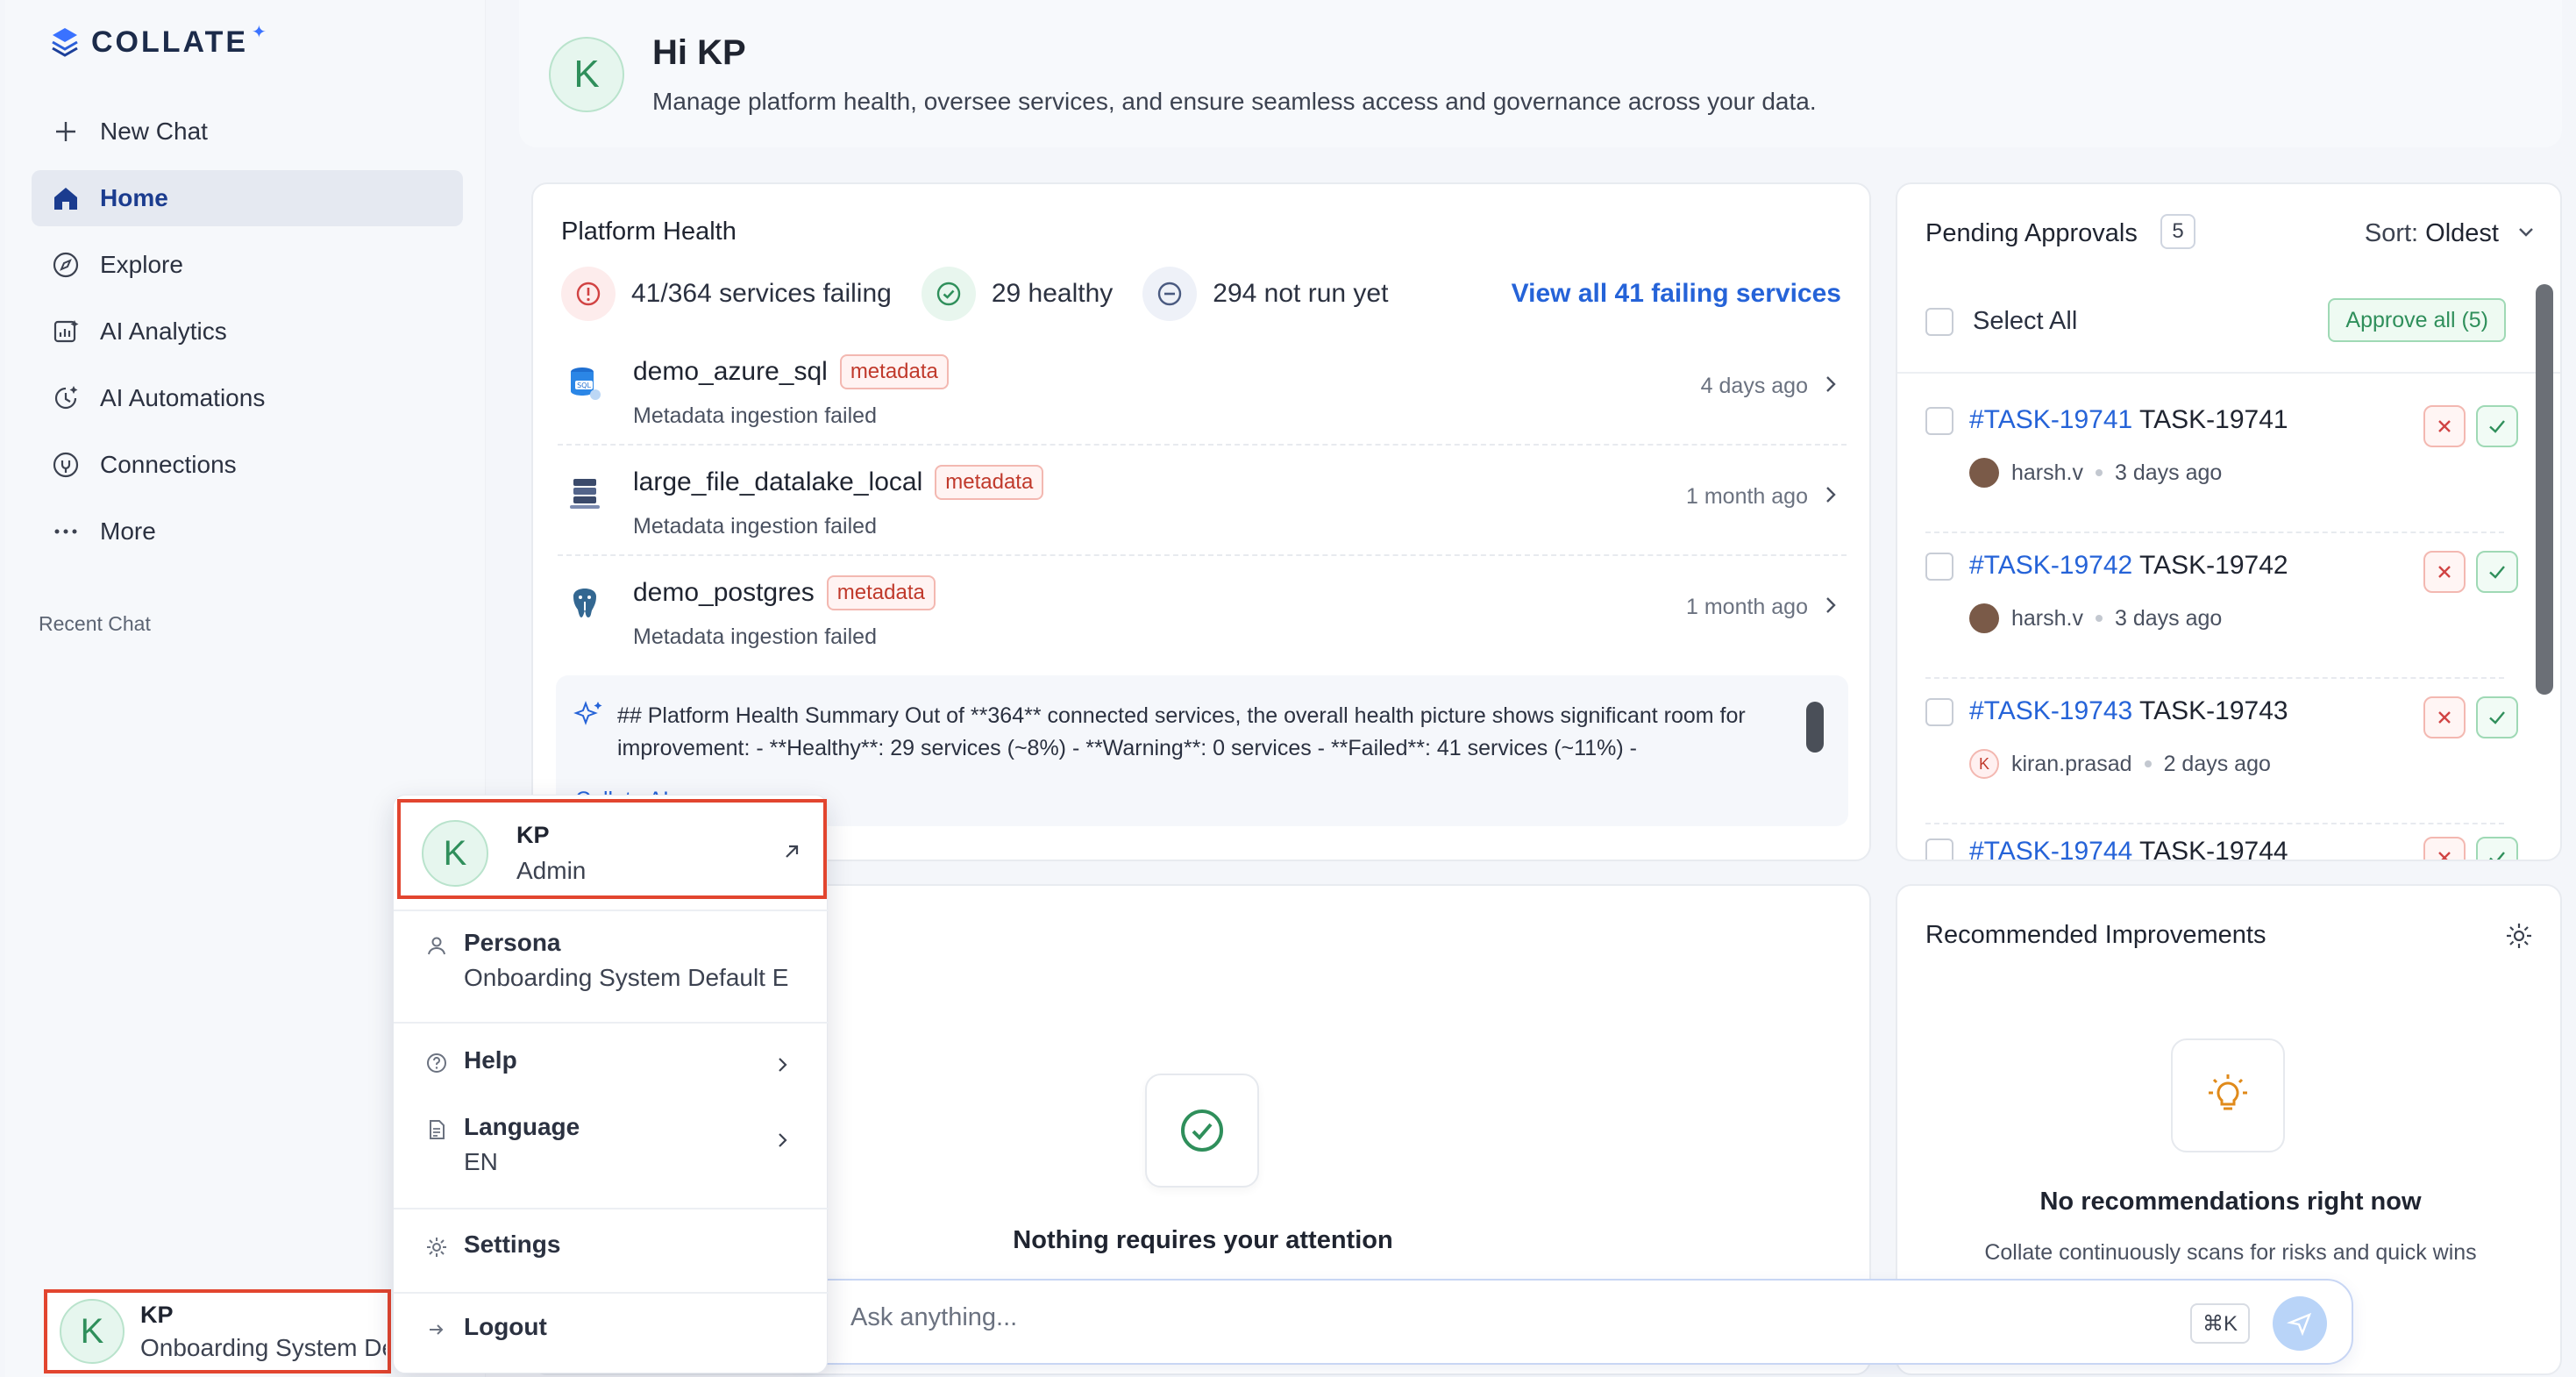 The image size is (2576, 1377). What do you see at coordinates (1464, 1317) in the screenshot?
I see `ask-input` at bounding box center [1464, 1317].